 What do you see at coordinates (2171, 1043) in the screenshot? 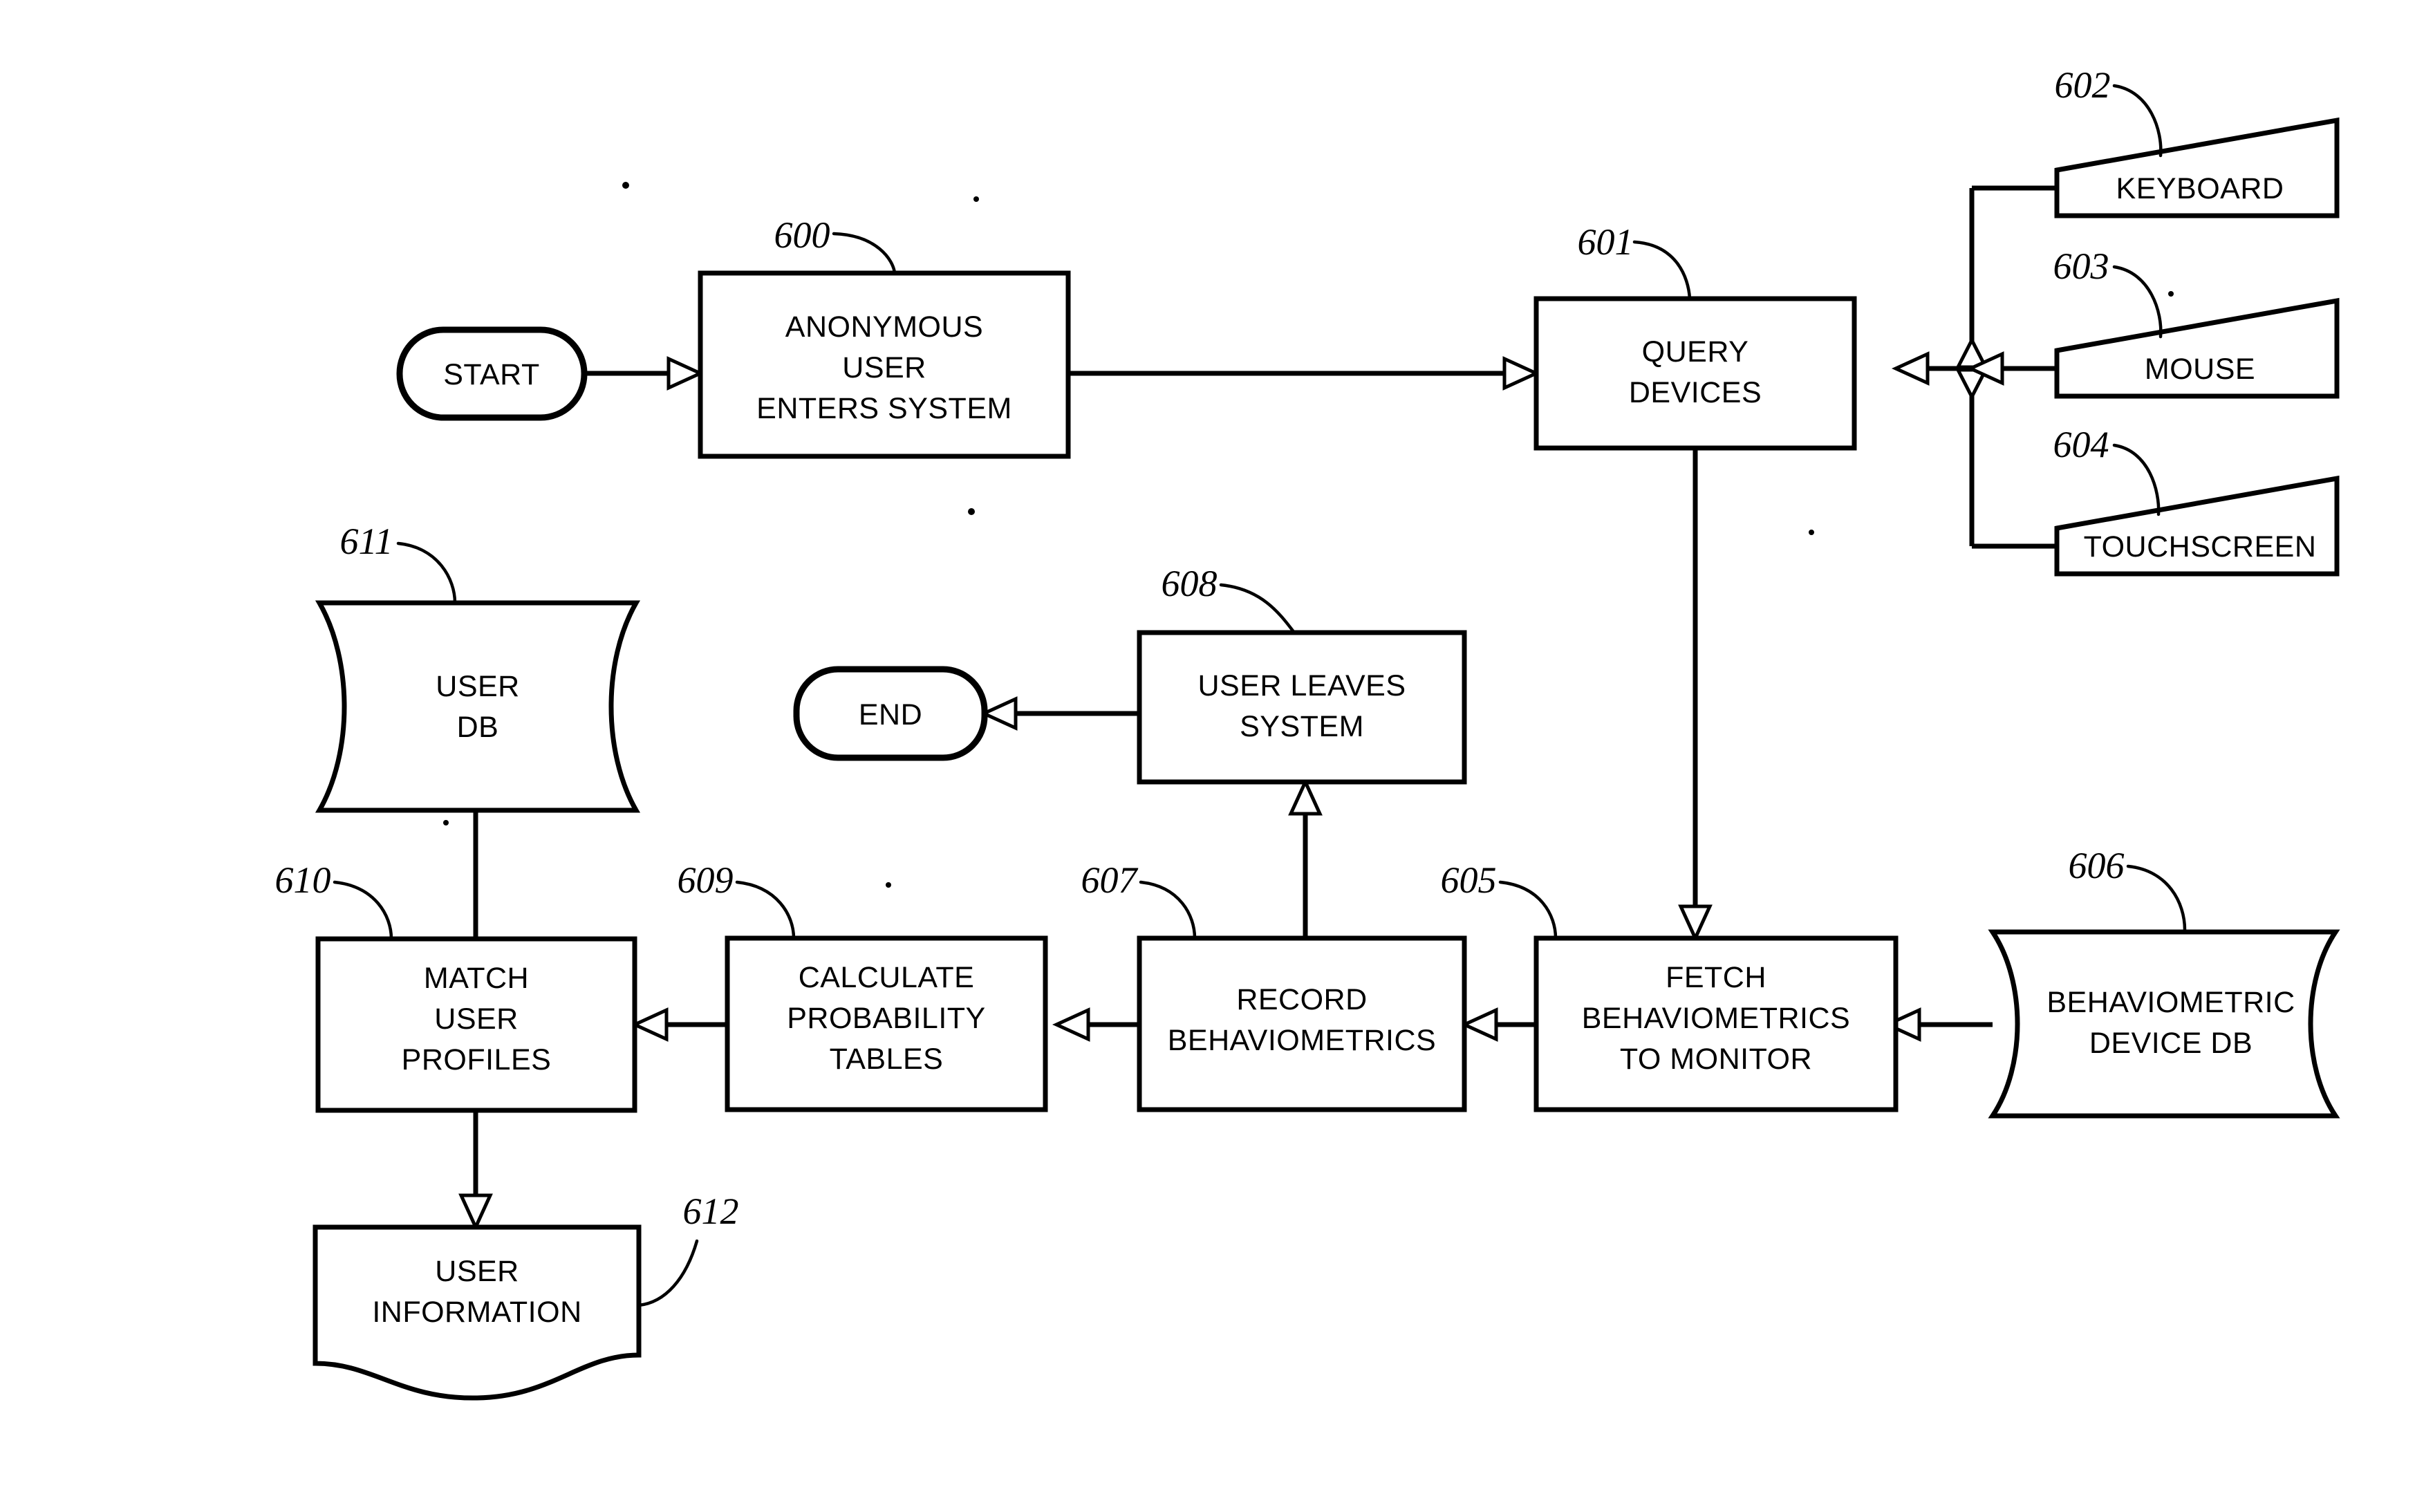
I see `node-606-line-2: DEVICE DB` at bounding box center [2171, 1043].